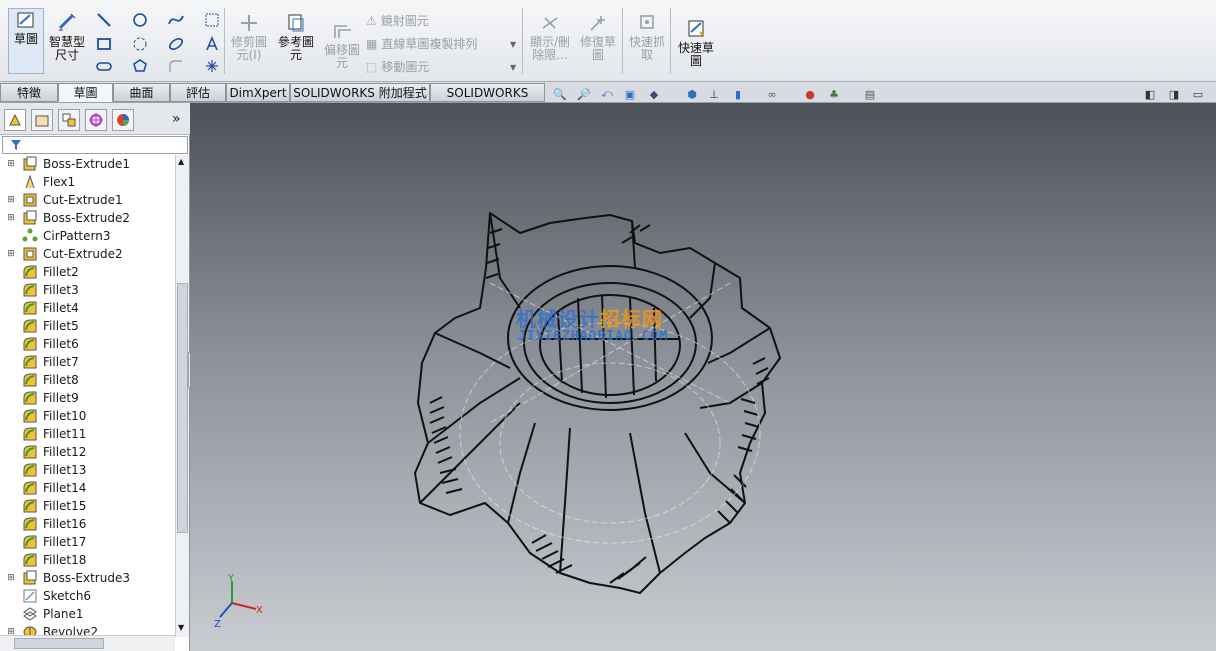 The height and width of the screenshot is (651, 1216). Describe the element at coordinates (1198, 94) in the screenshot. I see `close-window-icon: ▭` at that location.